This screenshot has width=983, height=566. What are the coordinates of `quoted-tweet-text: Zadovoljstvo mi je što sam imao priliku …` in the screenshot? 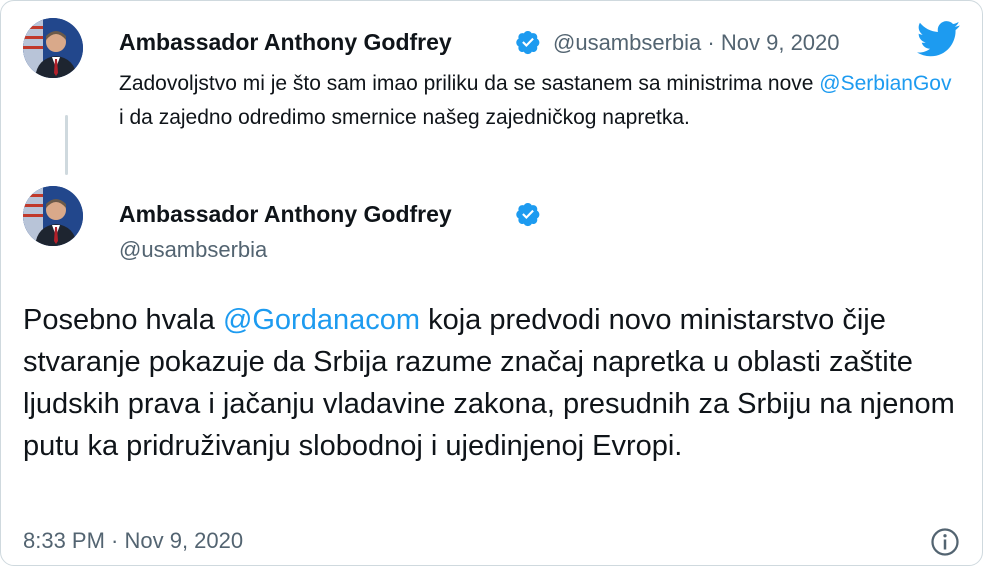 It's located at (539, 101).